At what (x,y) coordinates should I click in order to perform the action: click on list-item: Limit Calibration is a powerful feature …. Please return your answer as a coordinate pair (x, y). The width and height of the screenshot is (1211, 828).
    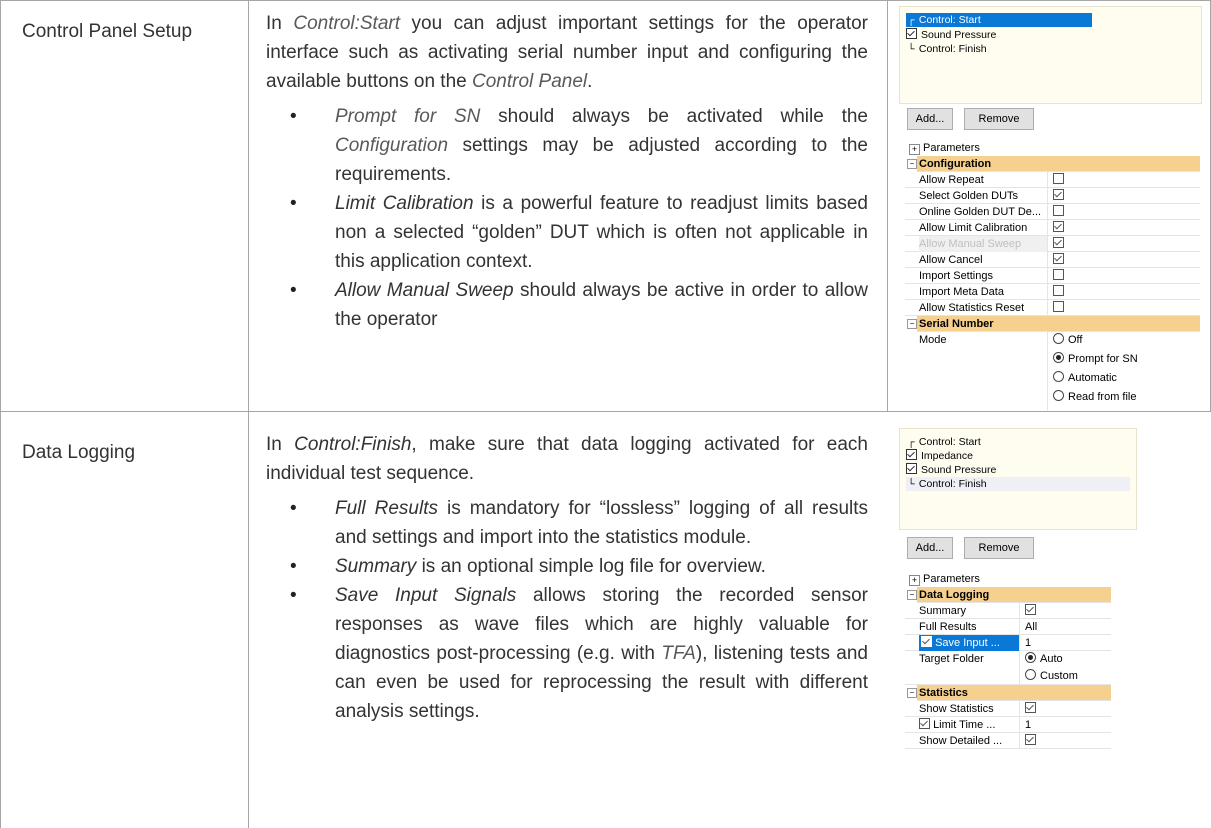
    Looking at the image, I should click on (579, 232).